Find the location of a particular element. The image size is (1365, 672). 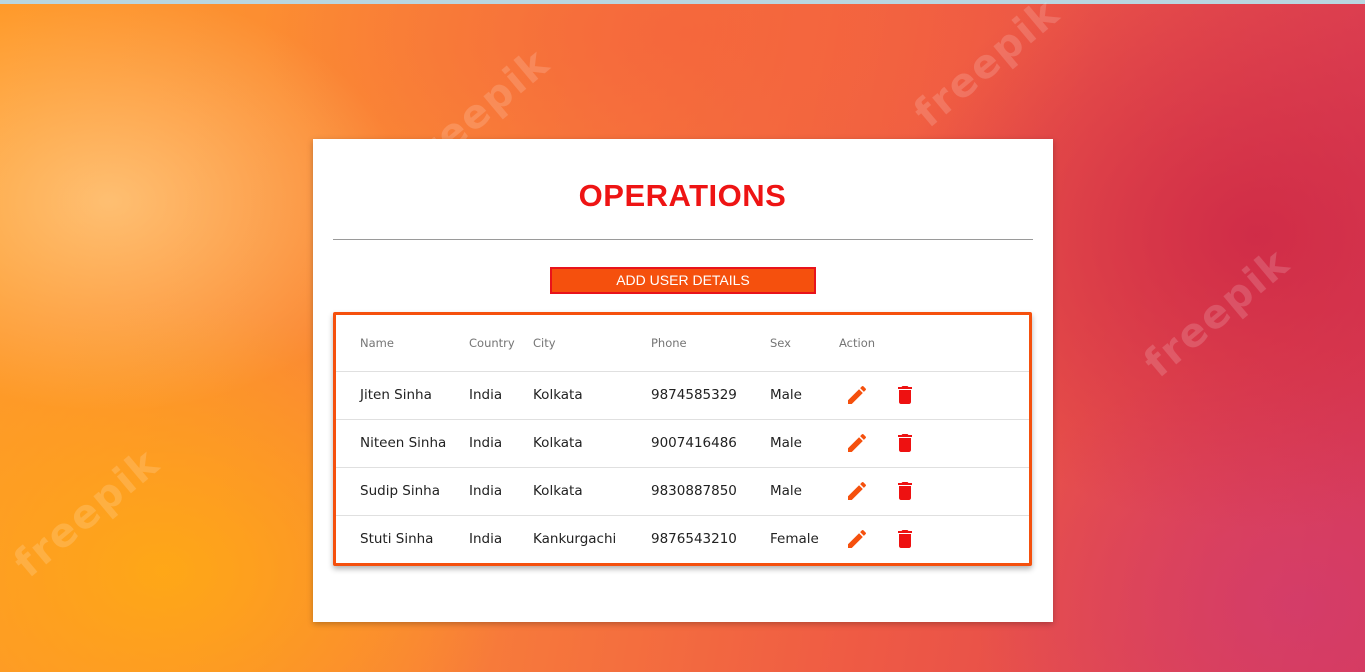

add-user-details-button: ADD USER DETAILS is located at coordinates (683, 280).